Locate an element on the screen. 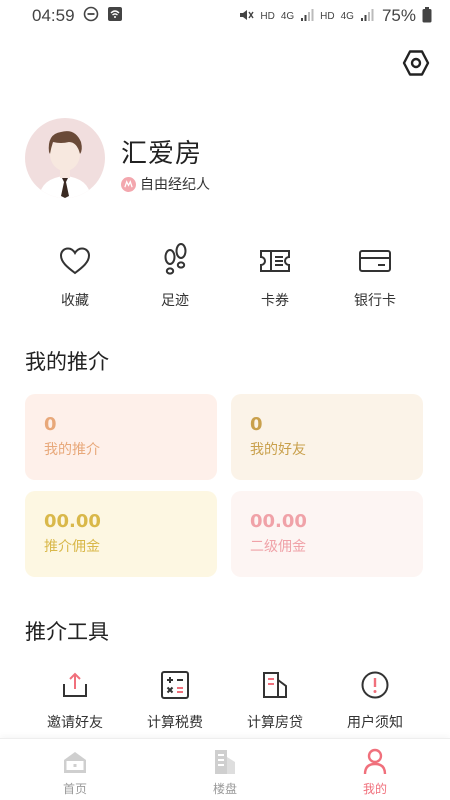 This screenshot has width=450, height=800. bottom-nav: 首页 楼盘 我的 is located at coordinates (225, 769).